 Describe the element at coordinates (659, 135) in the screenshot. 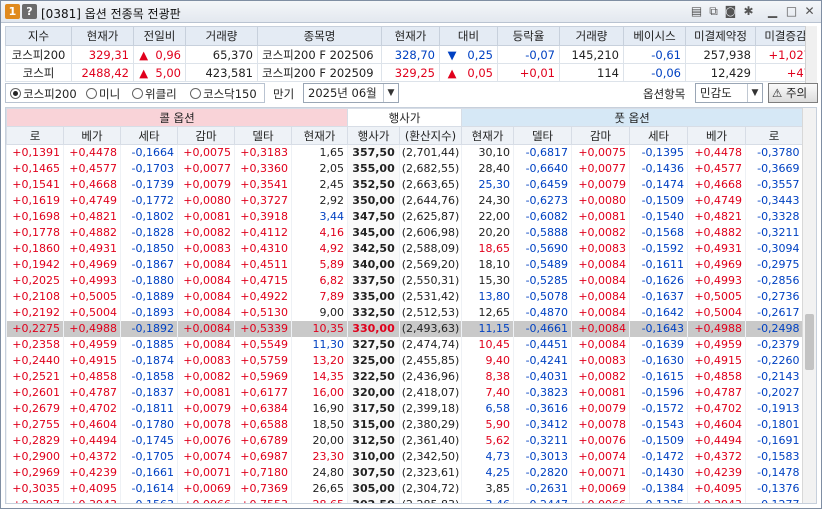

I see `col-put-theta: 세타` at that location.